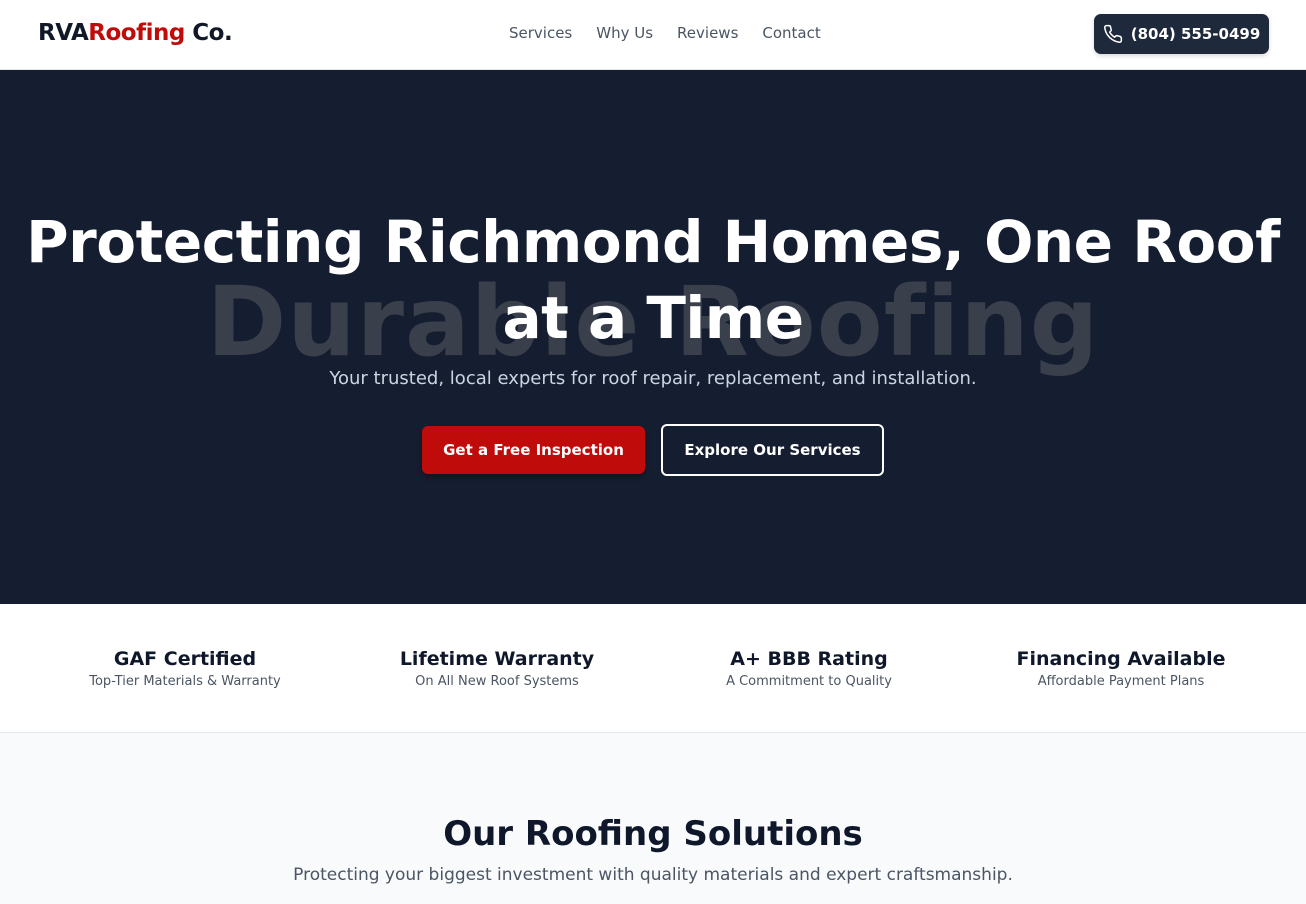 The image size is (1306, 904). I want to click on explore-services-button: Explore Our Services, so click(772, 450).